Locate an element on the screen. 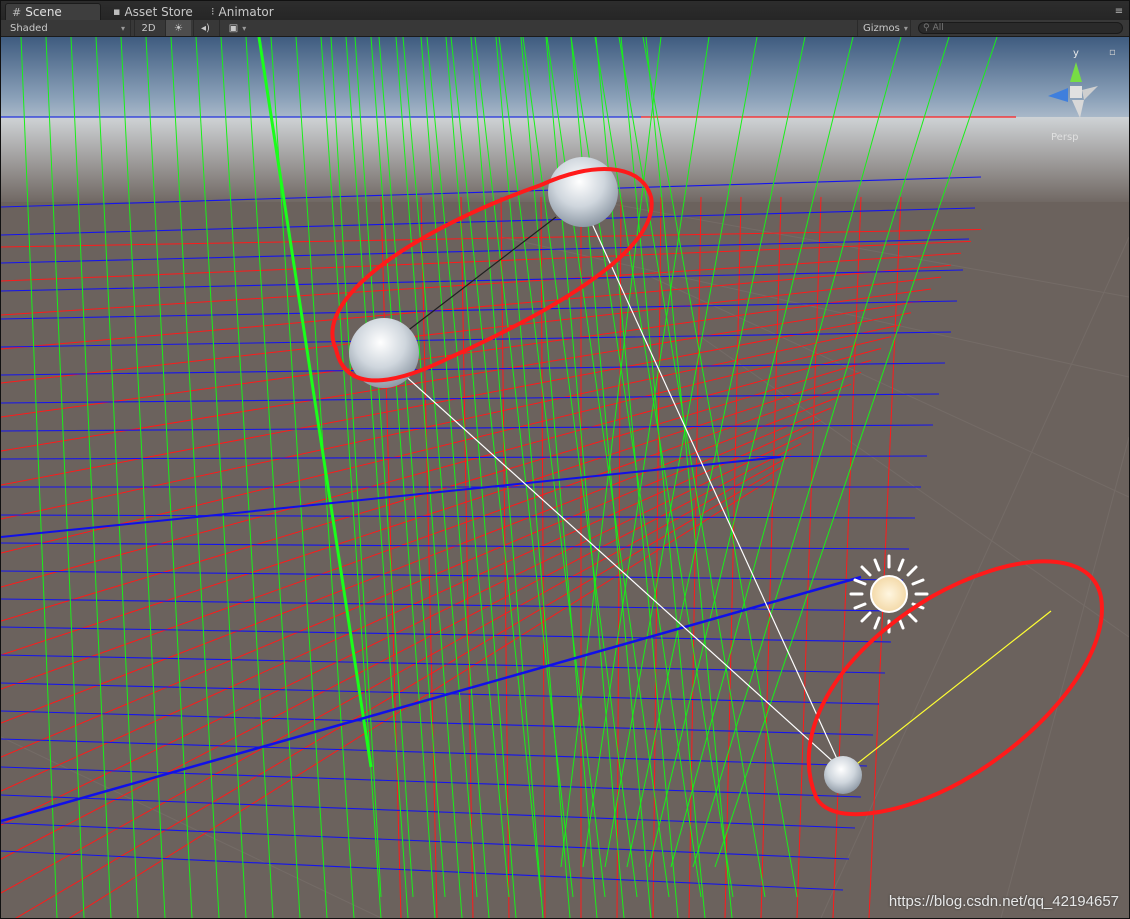  audio-toggle: ◂) is located at coordinates (205, 28).